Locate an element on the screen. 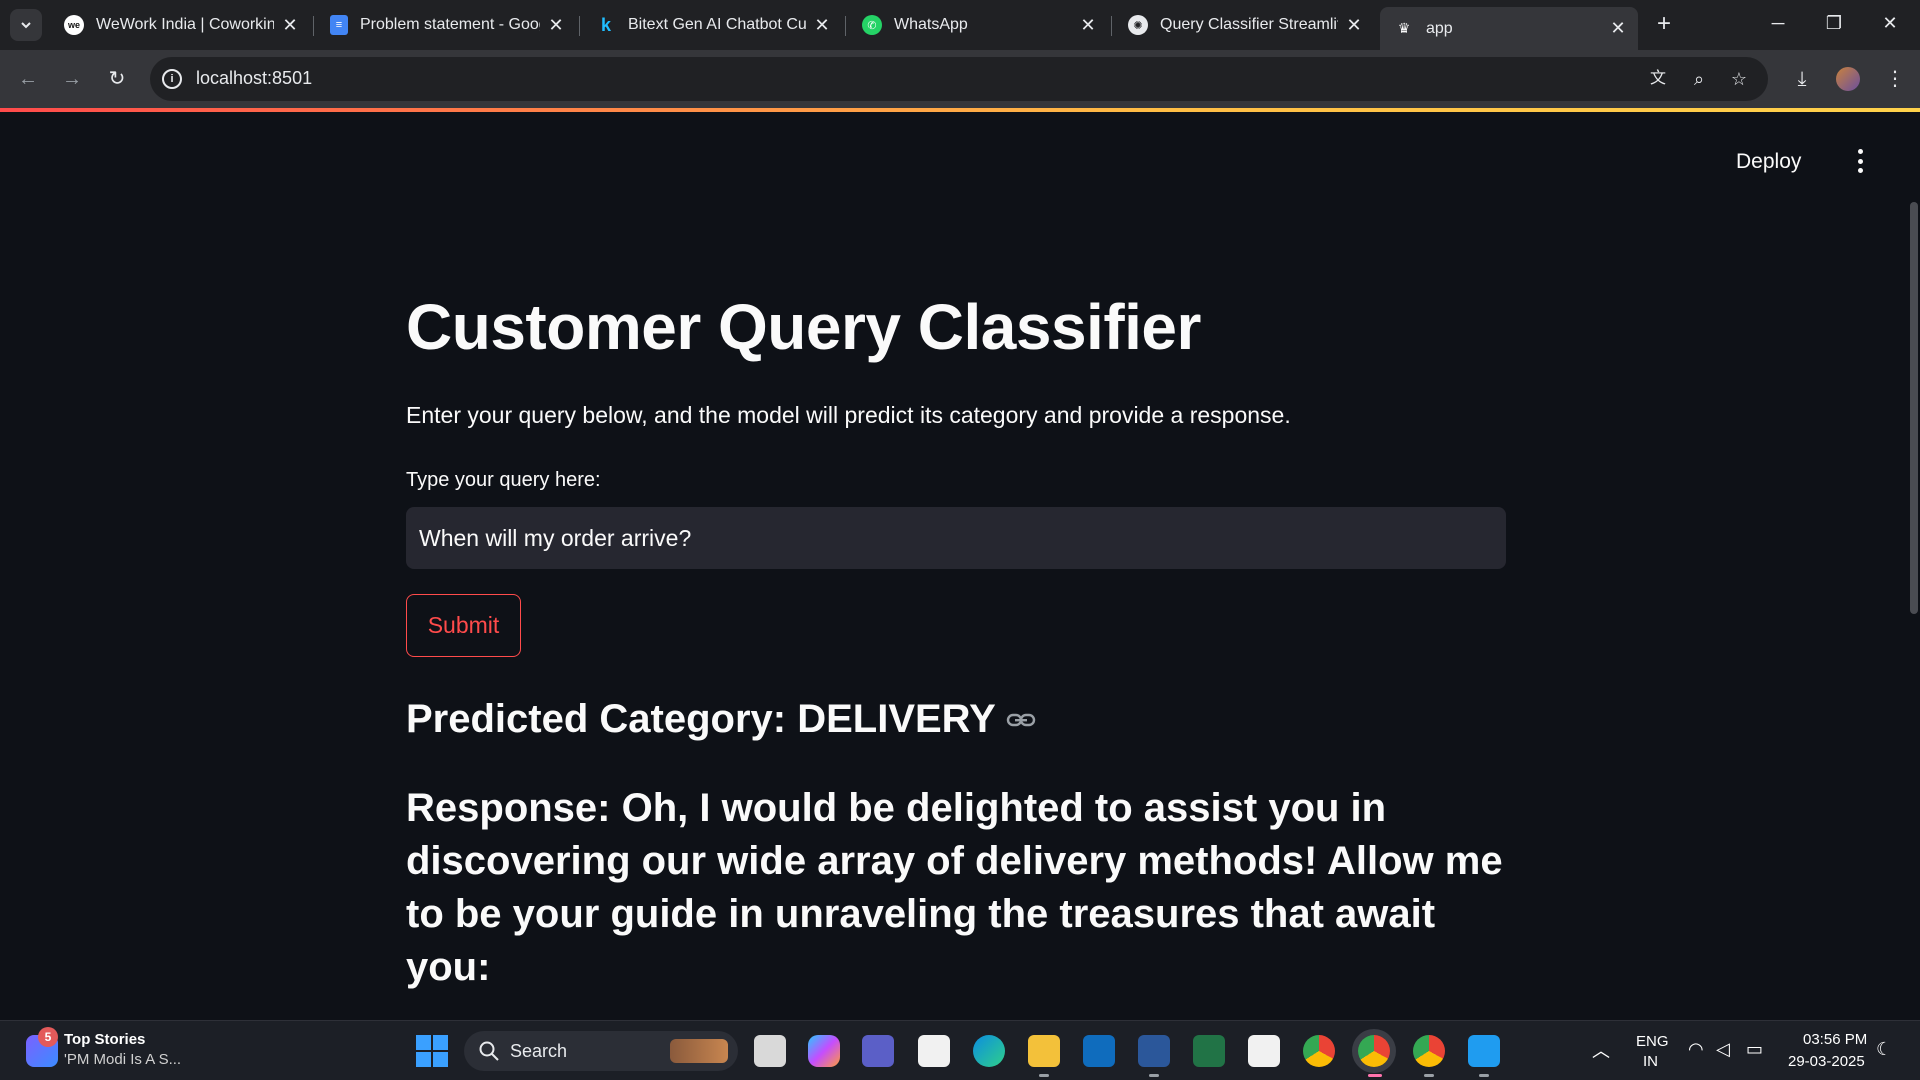 Image resolution: width=1920 pixels, height=1080 pixels. chevron-down-icon is located at coordinates (26, 25).